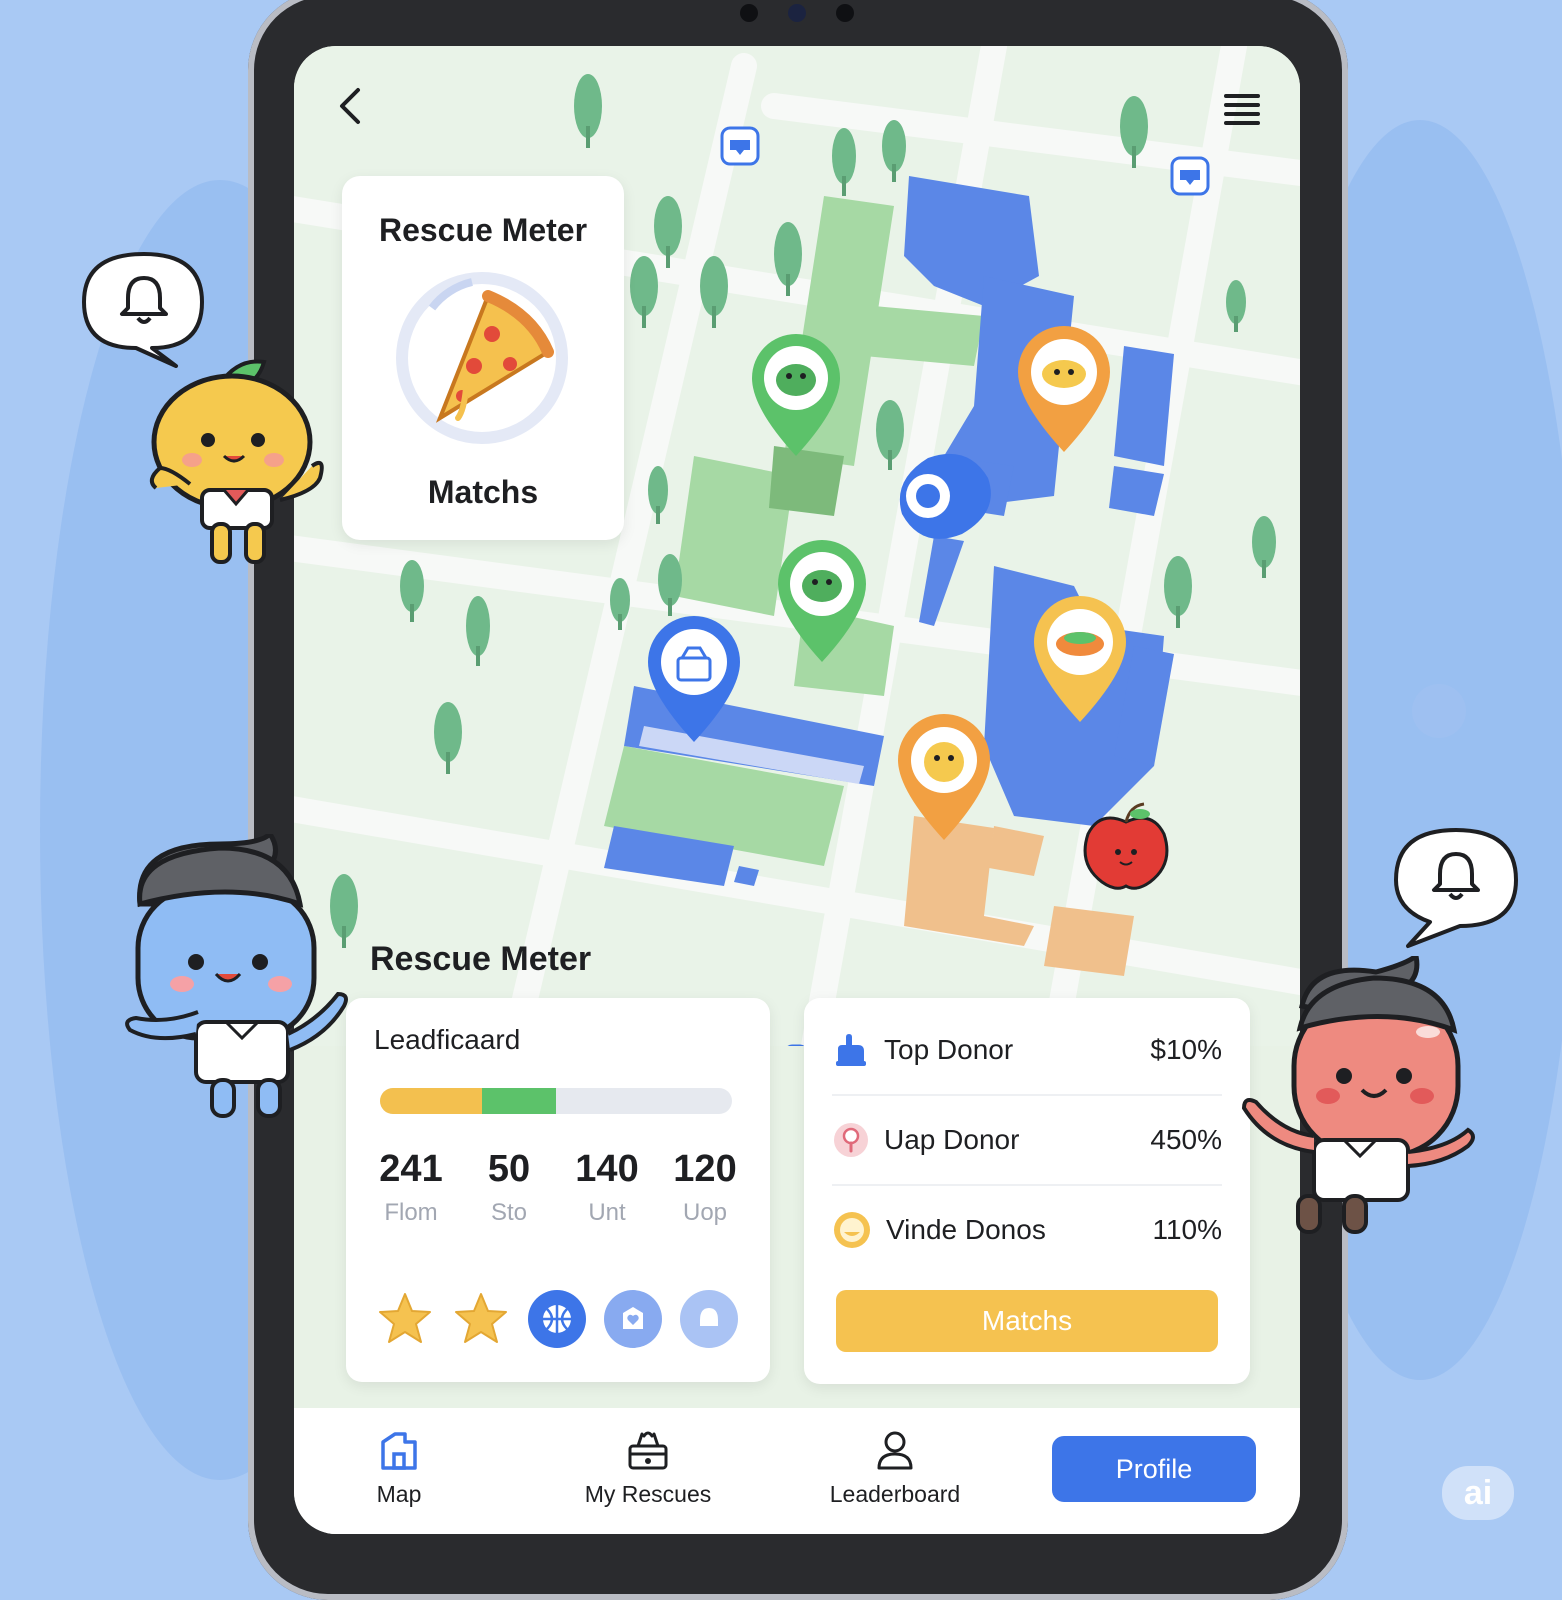 Image resolution: width=1562 pixels, height=1600 pixels. I want to click on user-icon, so click(895, 1450).